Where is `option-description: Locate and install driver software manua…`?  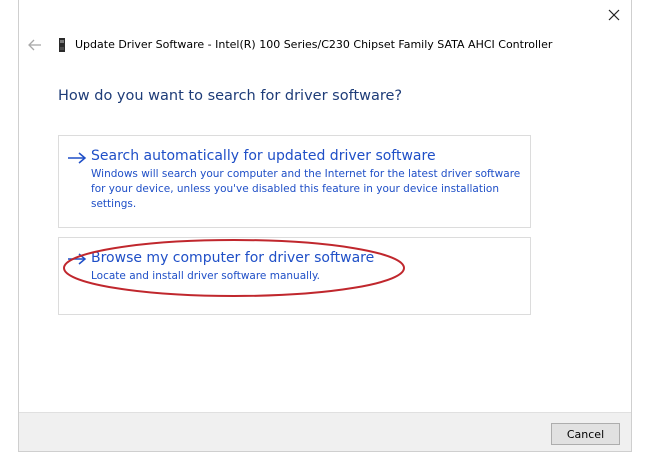
option-description: Locate and install driver software manua… is located at coordinates (206, 276).